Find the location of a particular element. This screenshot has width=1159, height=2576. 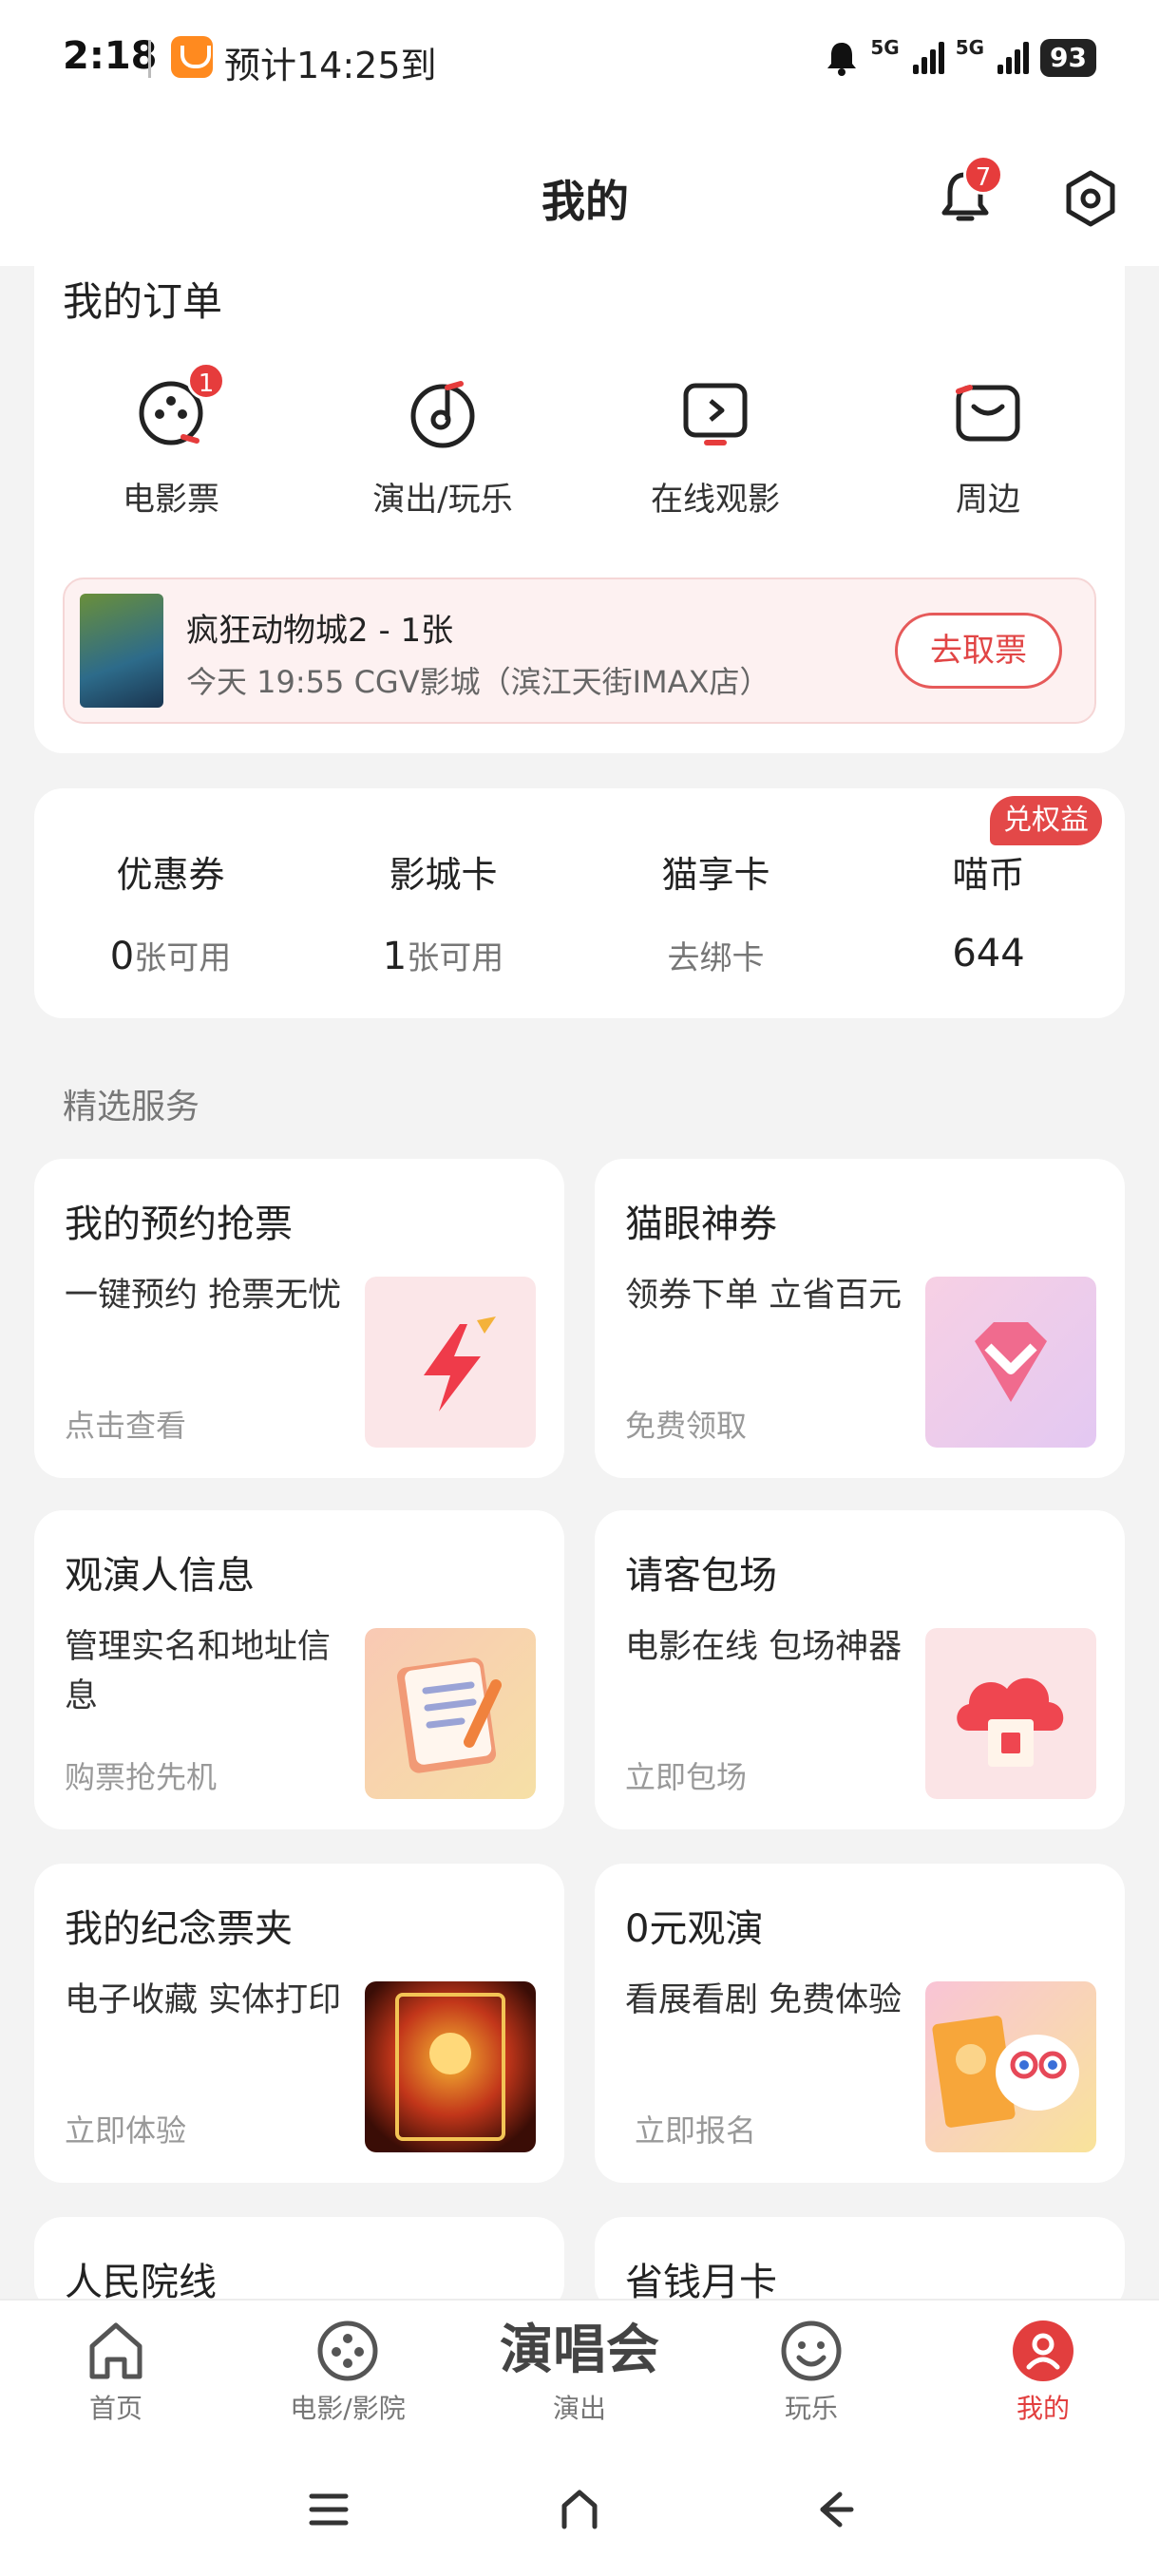

wallet-label: 喵币 is located at coordinates (988, 875).